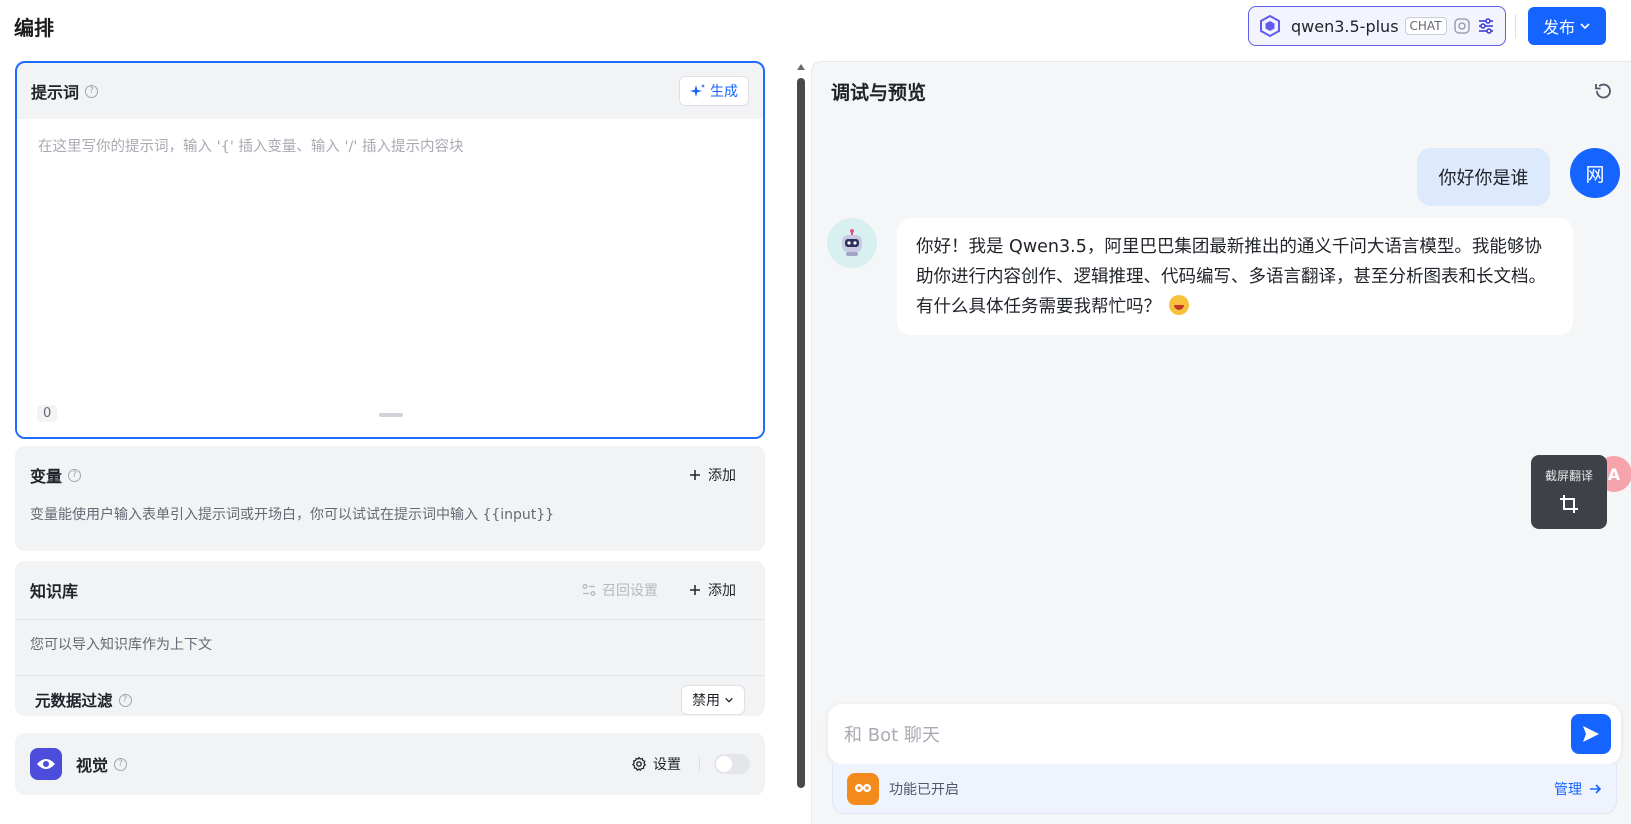 This screenshot has width=1631, height=824. I want to click on vision-title: 视觉, so click(92, 765).